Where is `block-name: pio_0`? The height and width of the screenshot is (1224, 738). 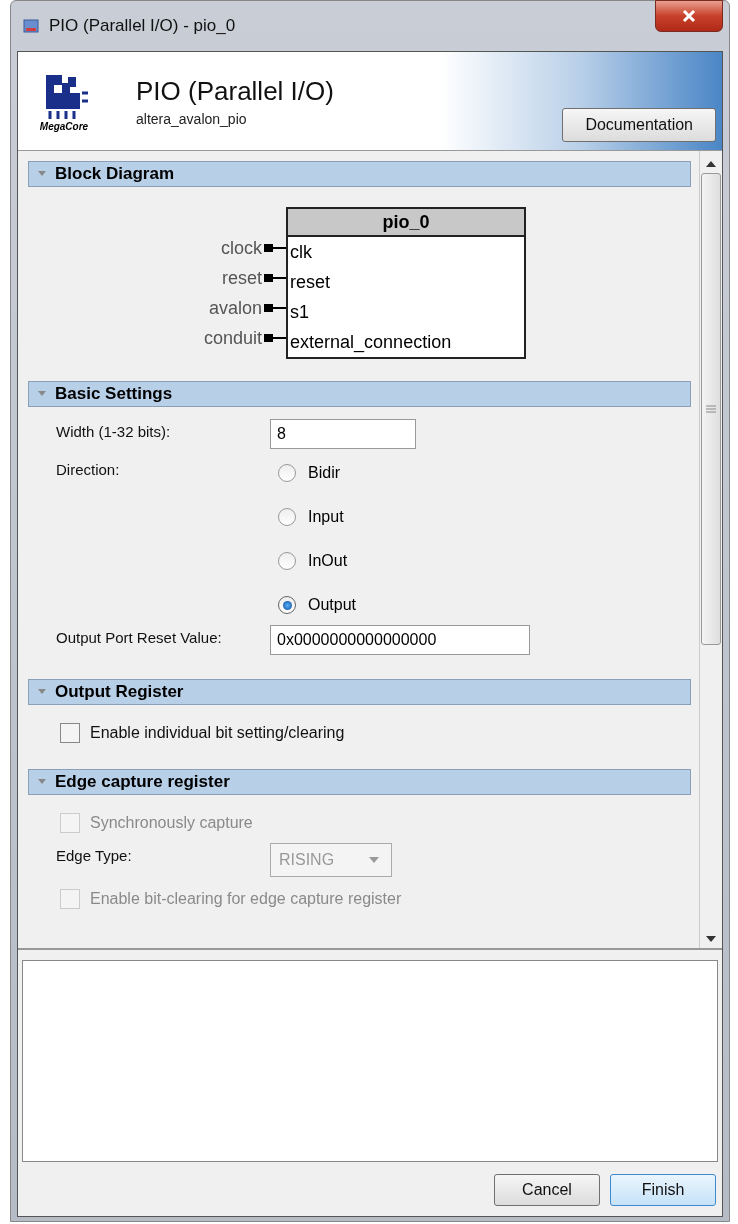
block-name: pio_0 is located at coordinates (406, 223).